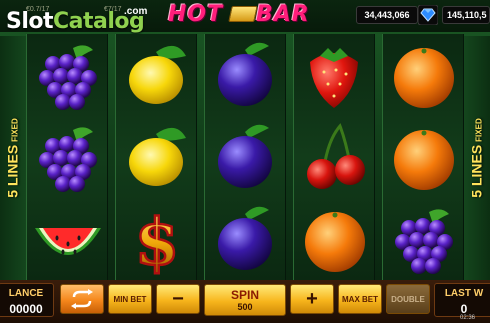  Describe the element at coordinates (244, 295) in the screenshot. I see `spin-label: SPIN` at that location.